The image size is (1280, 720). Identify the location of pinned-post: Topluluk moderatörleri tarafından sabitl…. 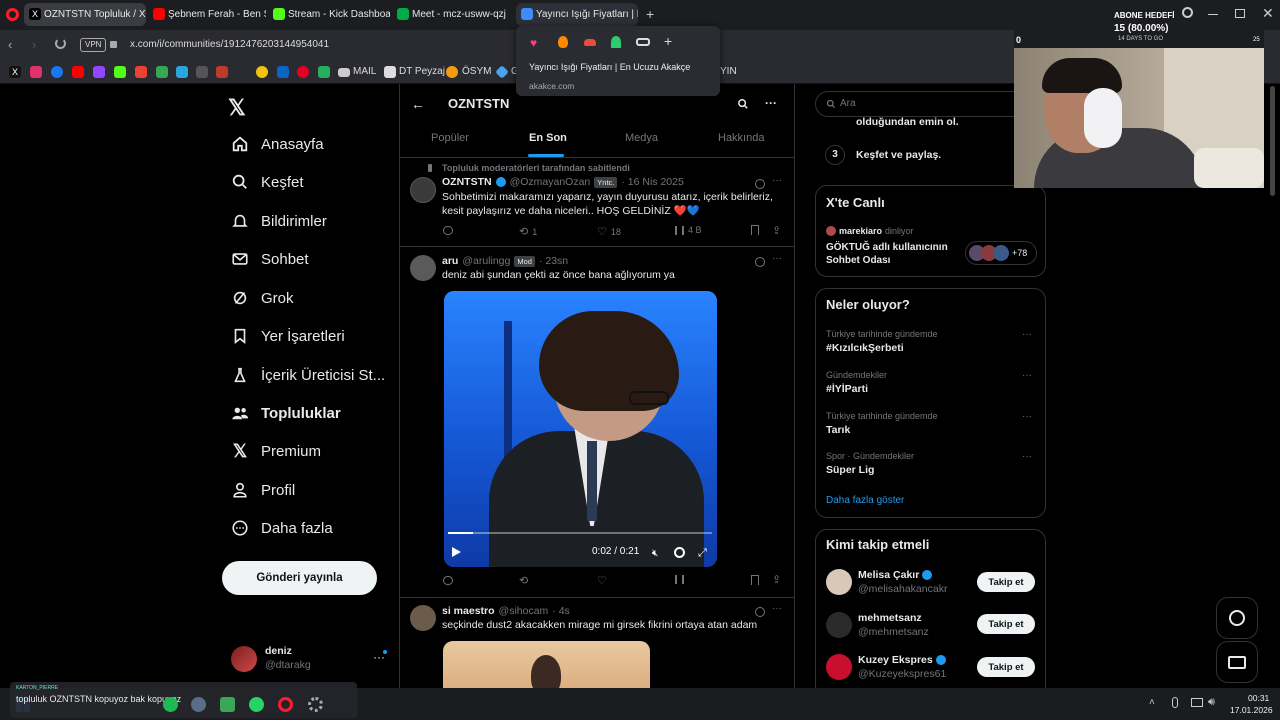
(597, 202).